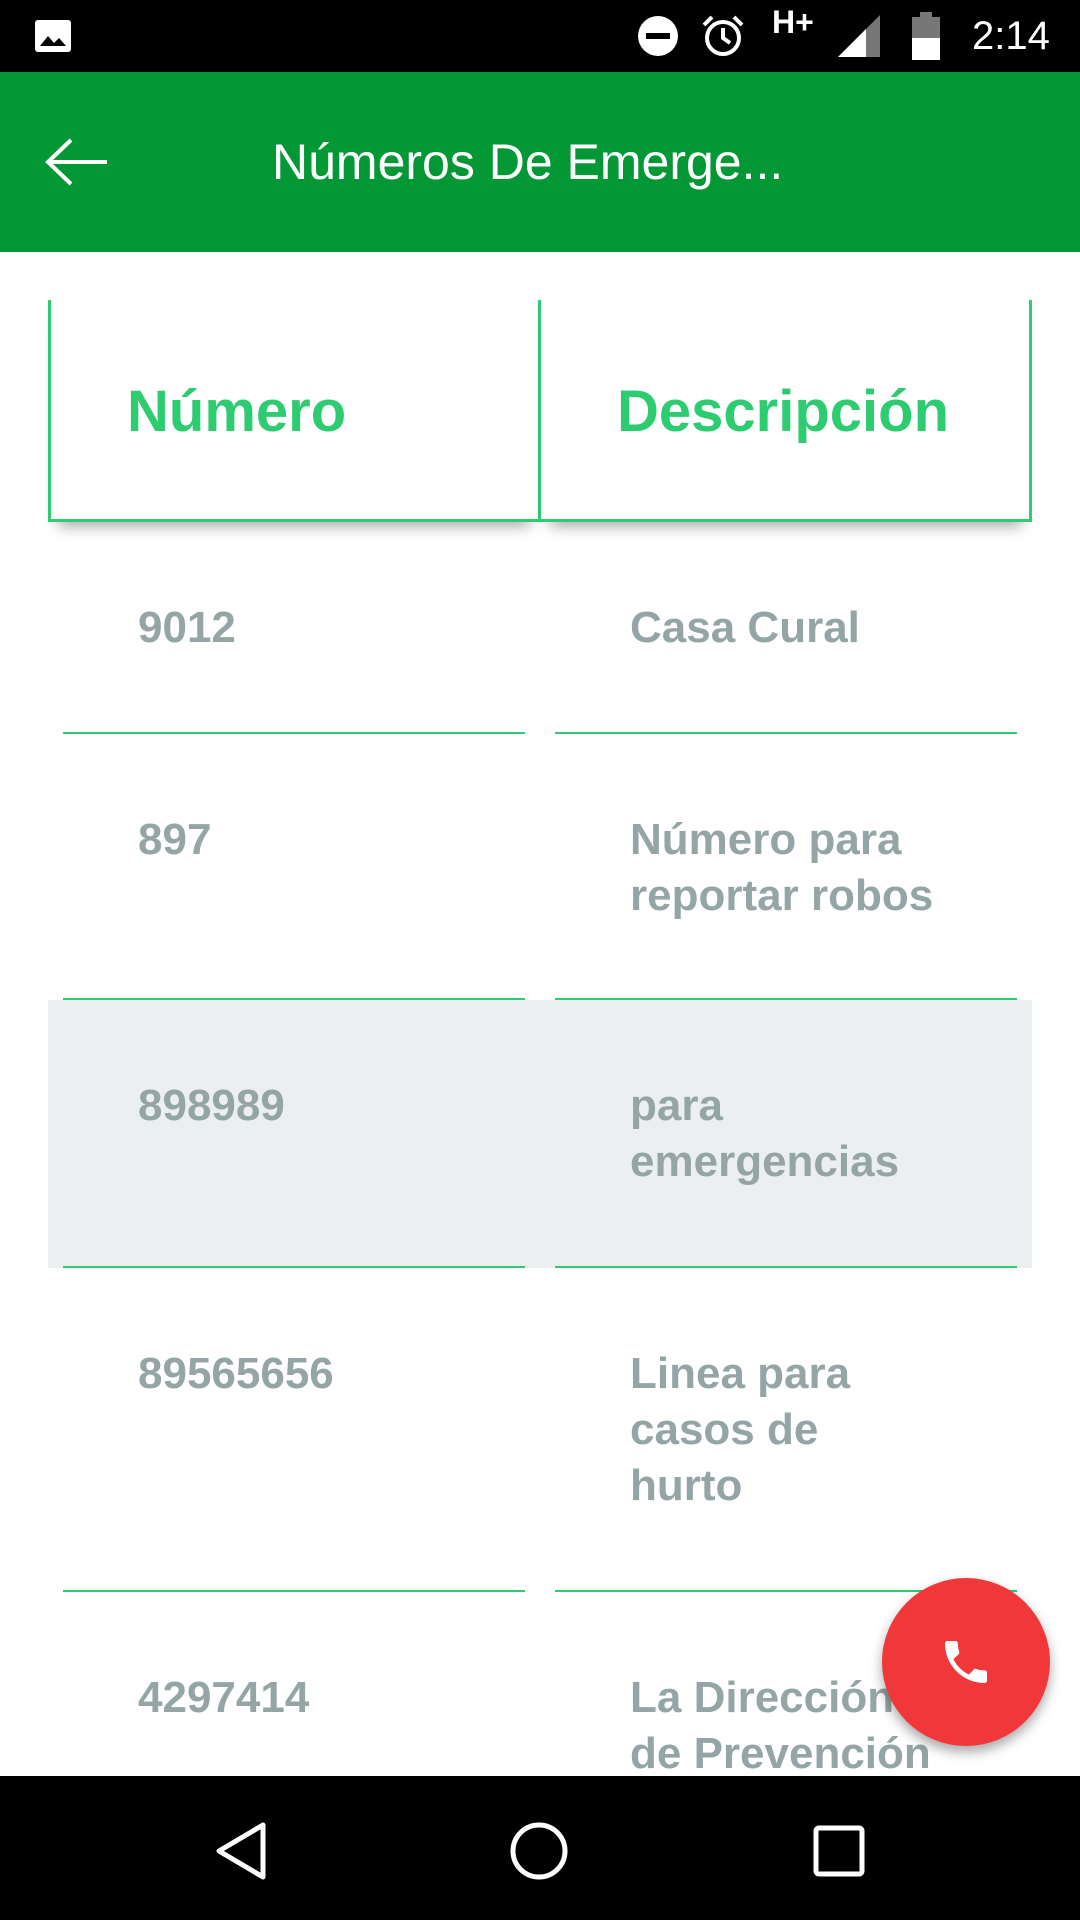  I want to click on do-not-disturb-icon, so click(658, 36).